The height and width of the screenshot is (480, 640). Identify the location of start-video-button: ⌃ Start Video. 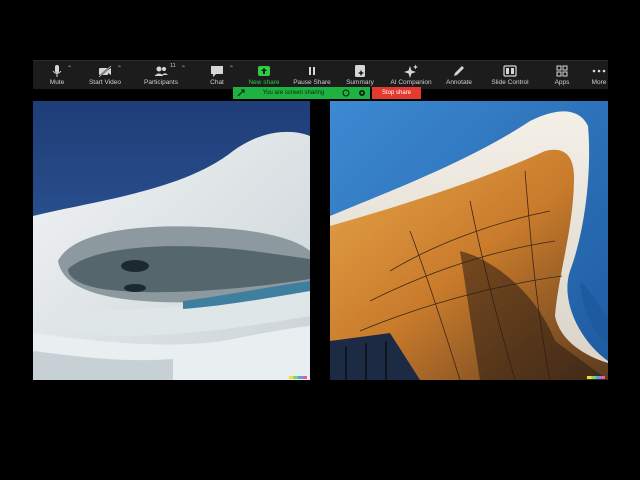
(105, 75).